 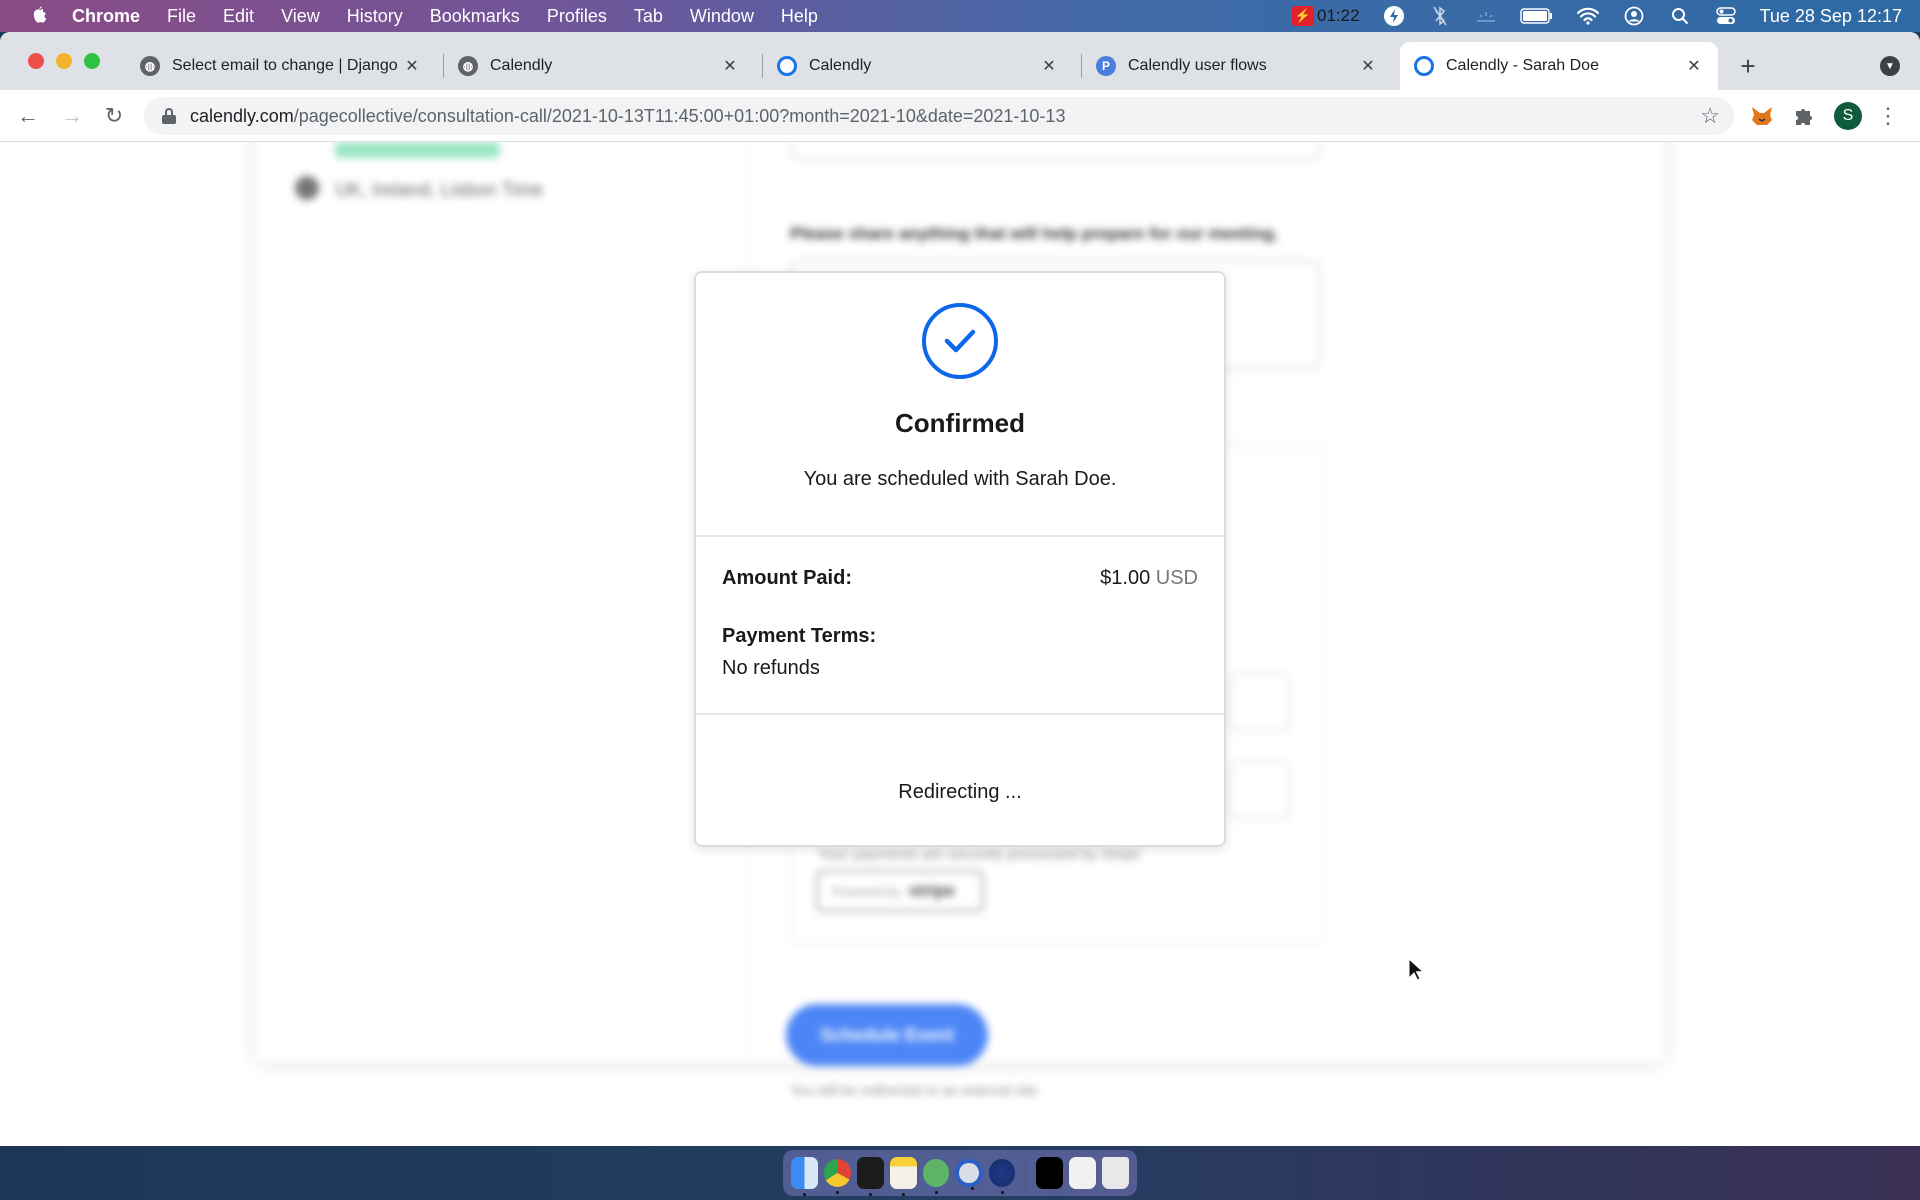 I want to click on recording-time: 01:22, so click(x=1338, y=15).